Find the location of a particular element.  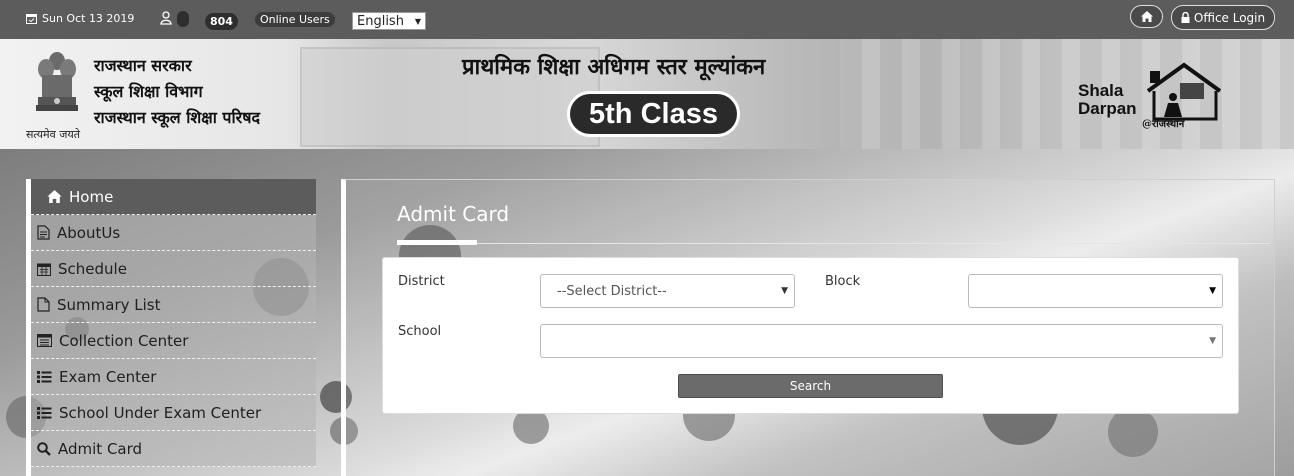

sidebar-item-admit-card: Admit Card is located at coordinates (173, 449).